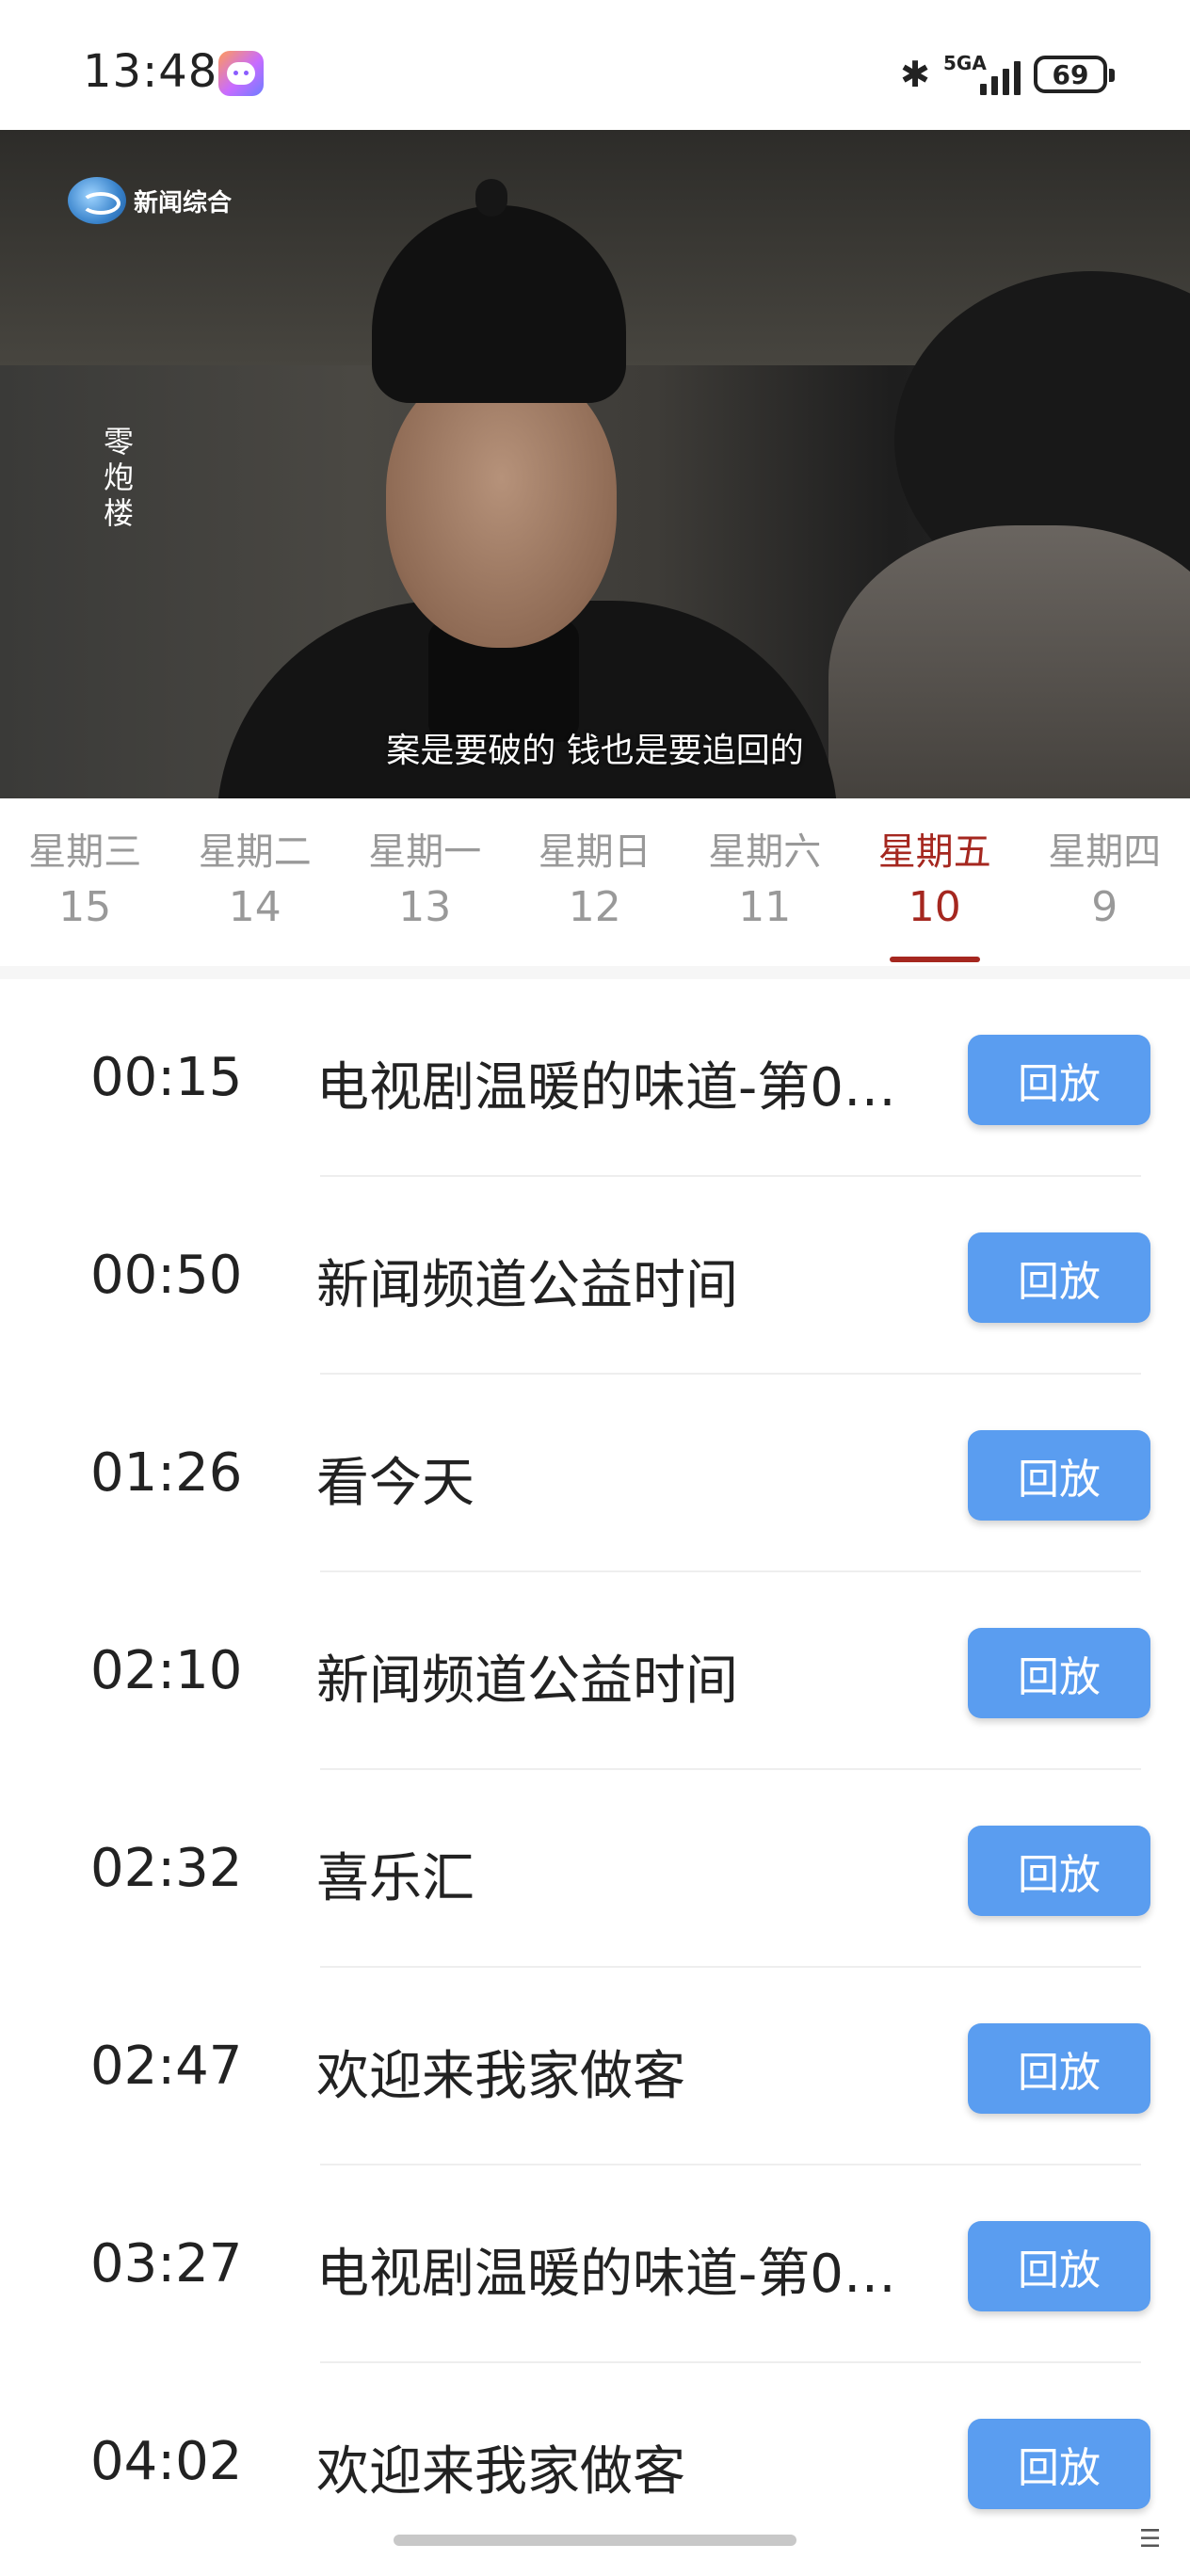 The image size is (1190, 2576). Describe the element at coordinates (1104, 907) in the screenshot. I see `tab-day-date: 9` at that location.